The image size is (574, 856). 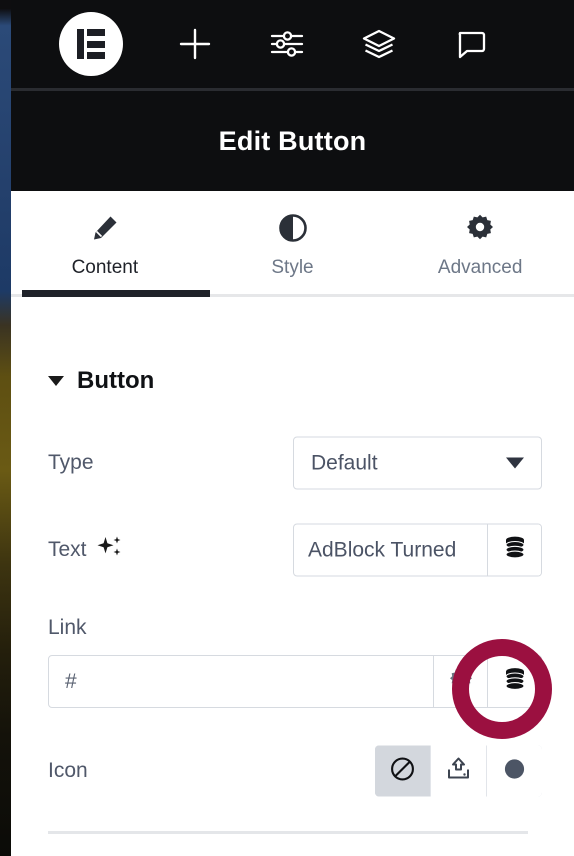 I want to click on elementor-logo-icon, so click(x=91, y=44).